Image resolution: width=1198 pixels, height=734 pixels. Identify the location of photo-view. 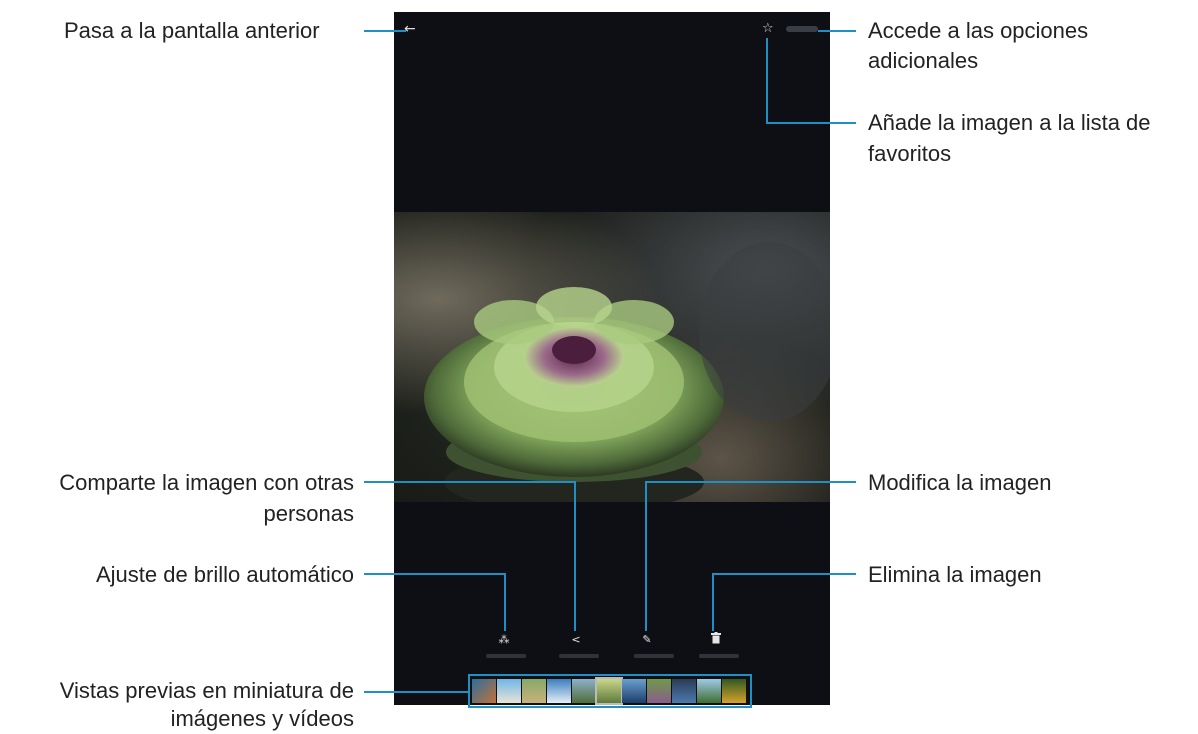
(612, 357).